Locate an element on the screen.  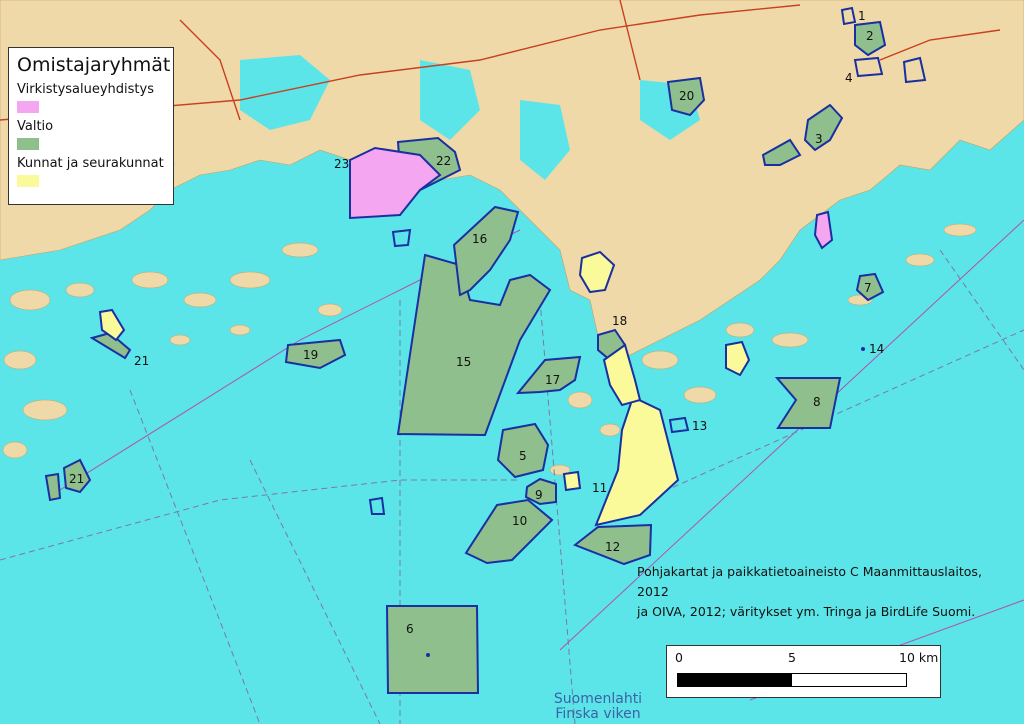
sea-name-fi: Suomenlahti is located at coordinates (598, 699).